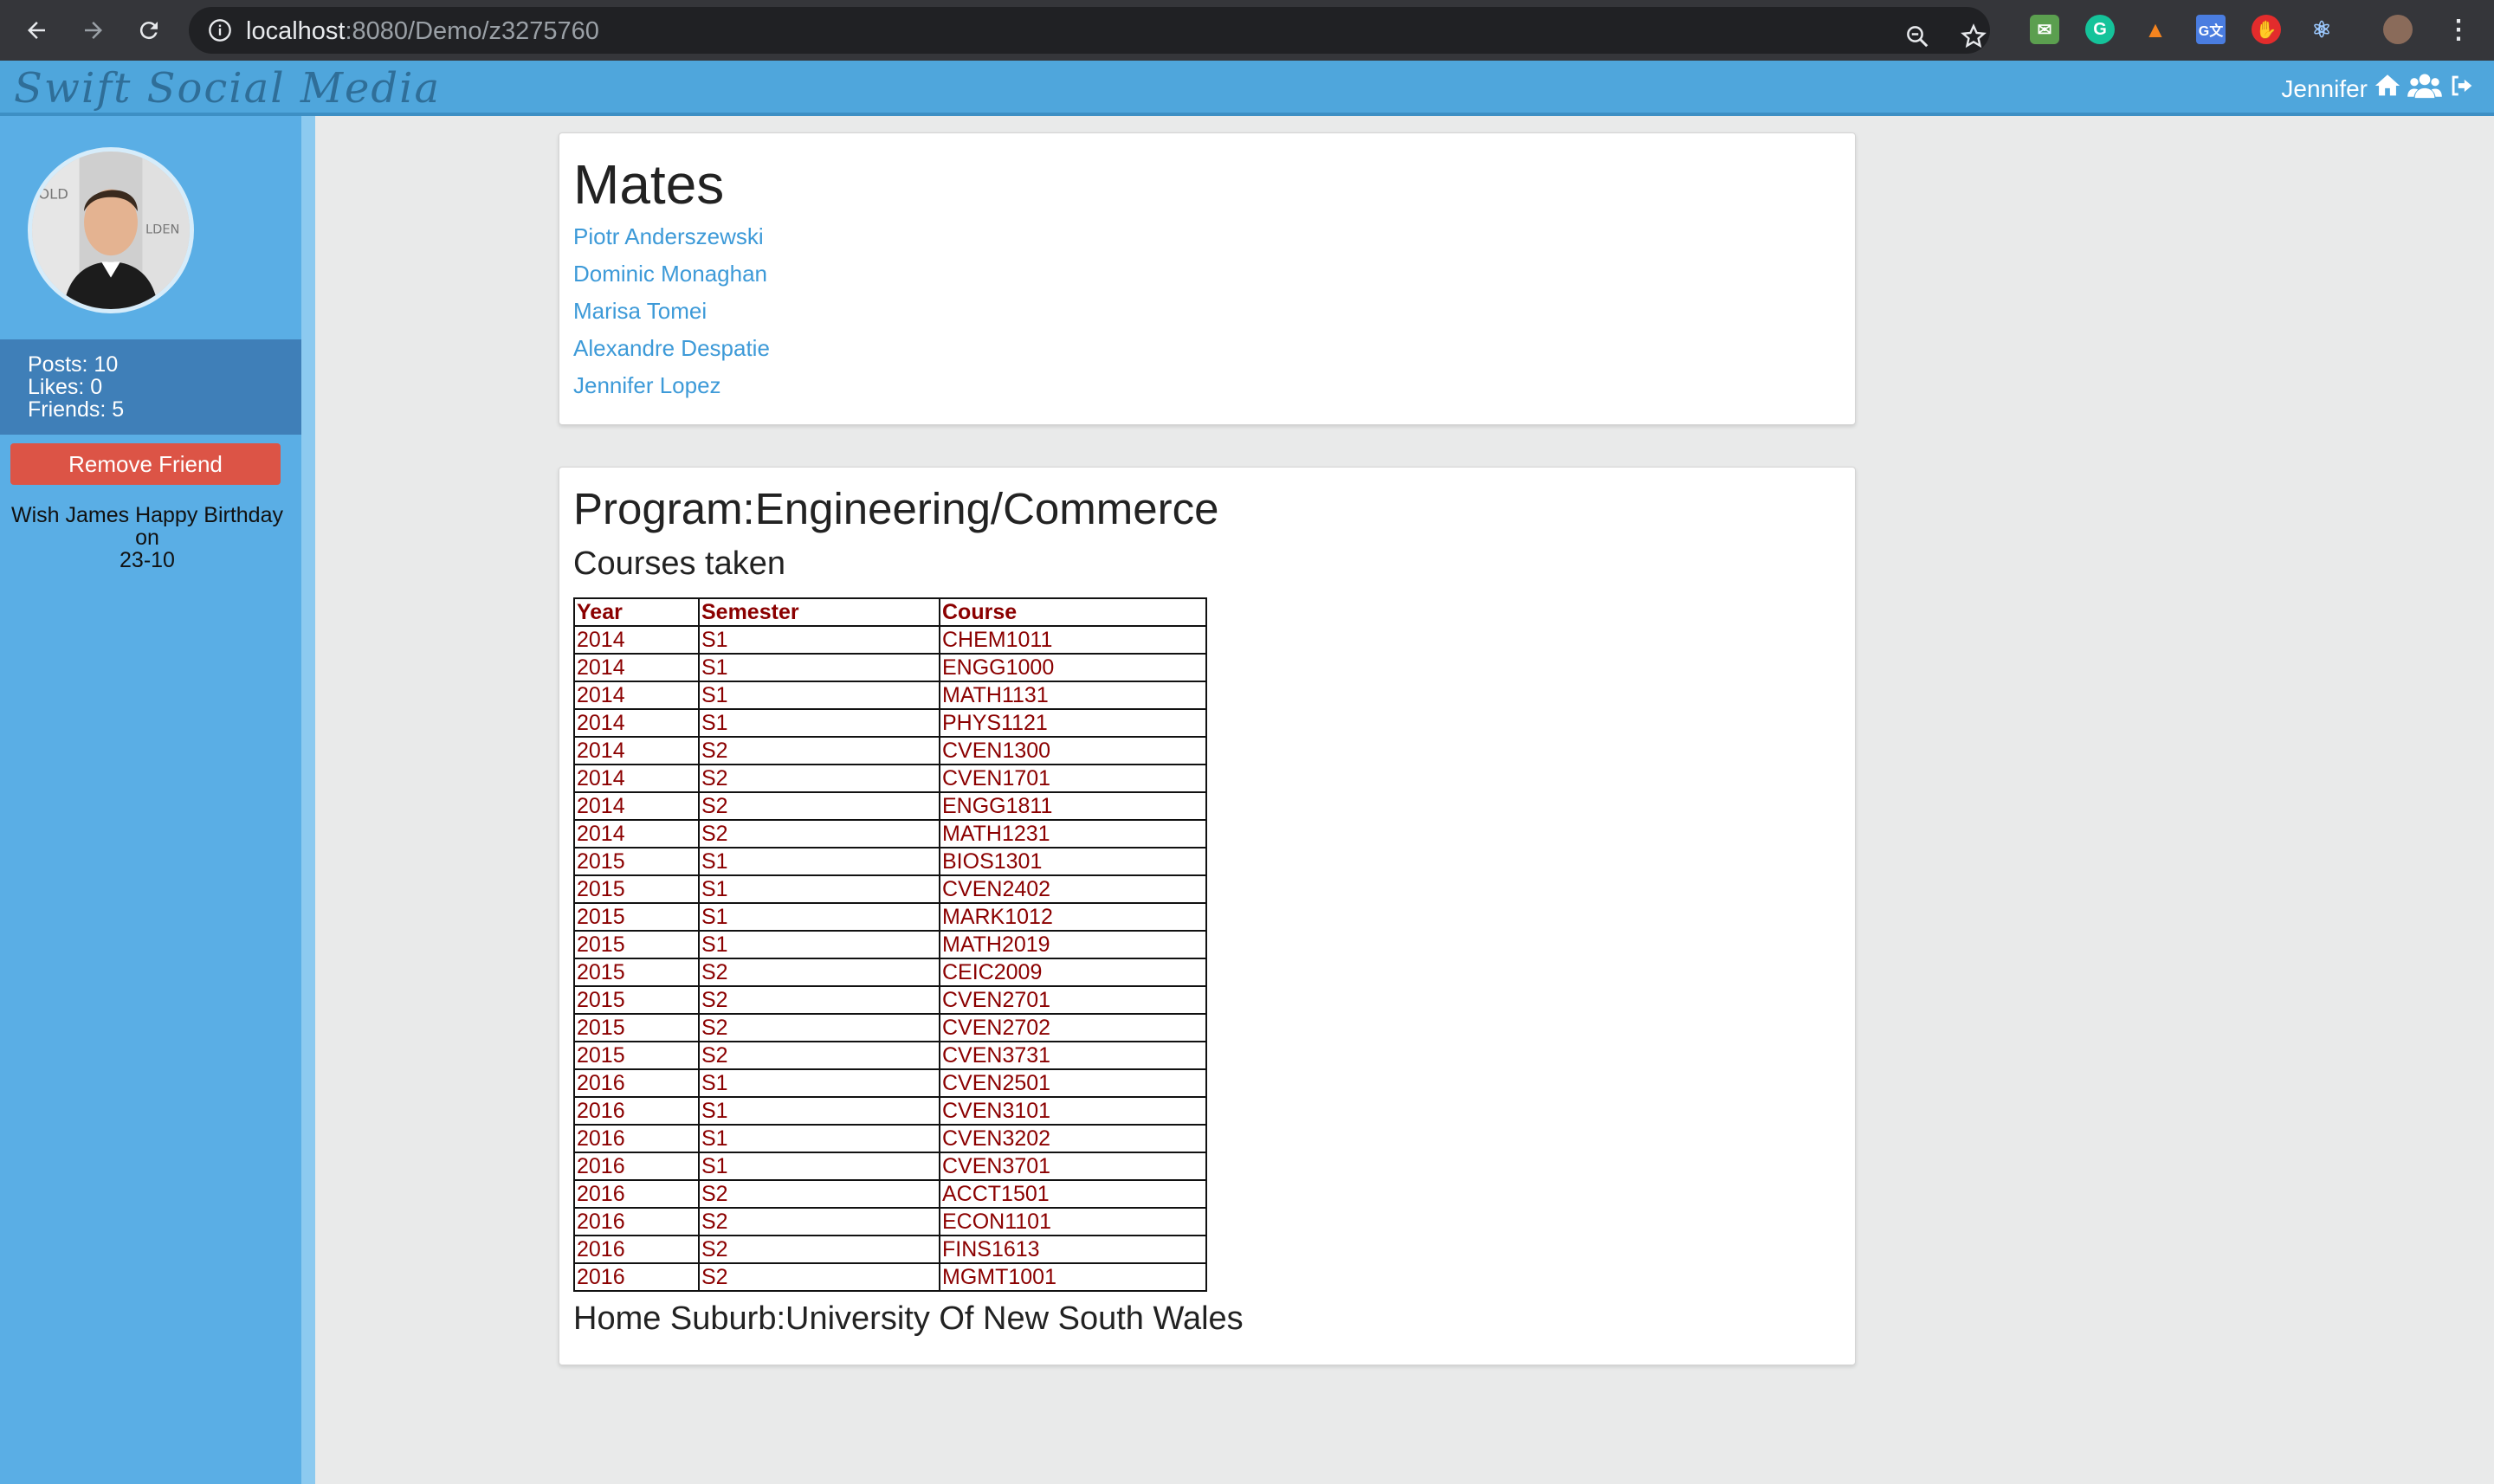  I want to click on react-devtools-icon: ⚛, so click(2321, 29).